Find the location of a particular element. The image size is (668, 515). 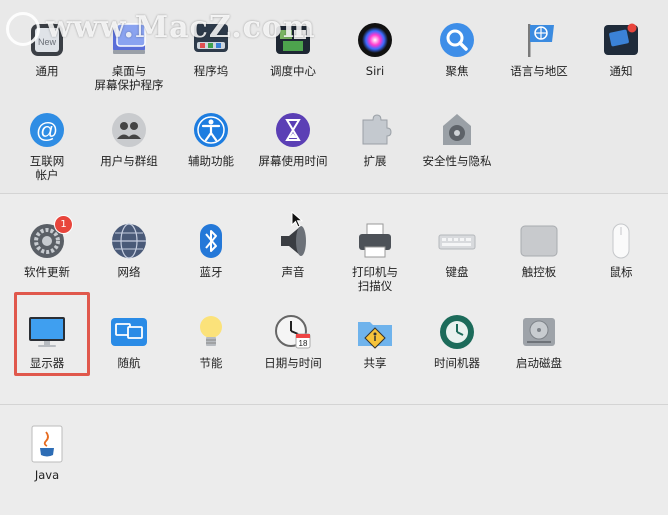

pref-siri: Siri is located at coordinates (375, 49).